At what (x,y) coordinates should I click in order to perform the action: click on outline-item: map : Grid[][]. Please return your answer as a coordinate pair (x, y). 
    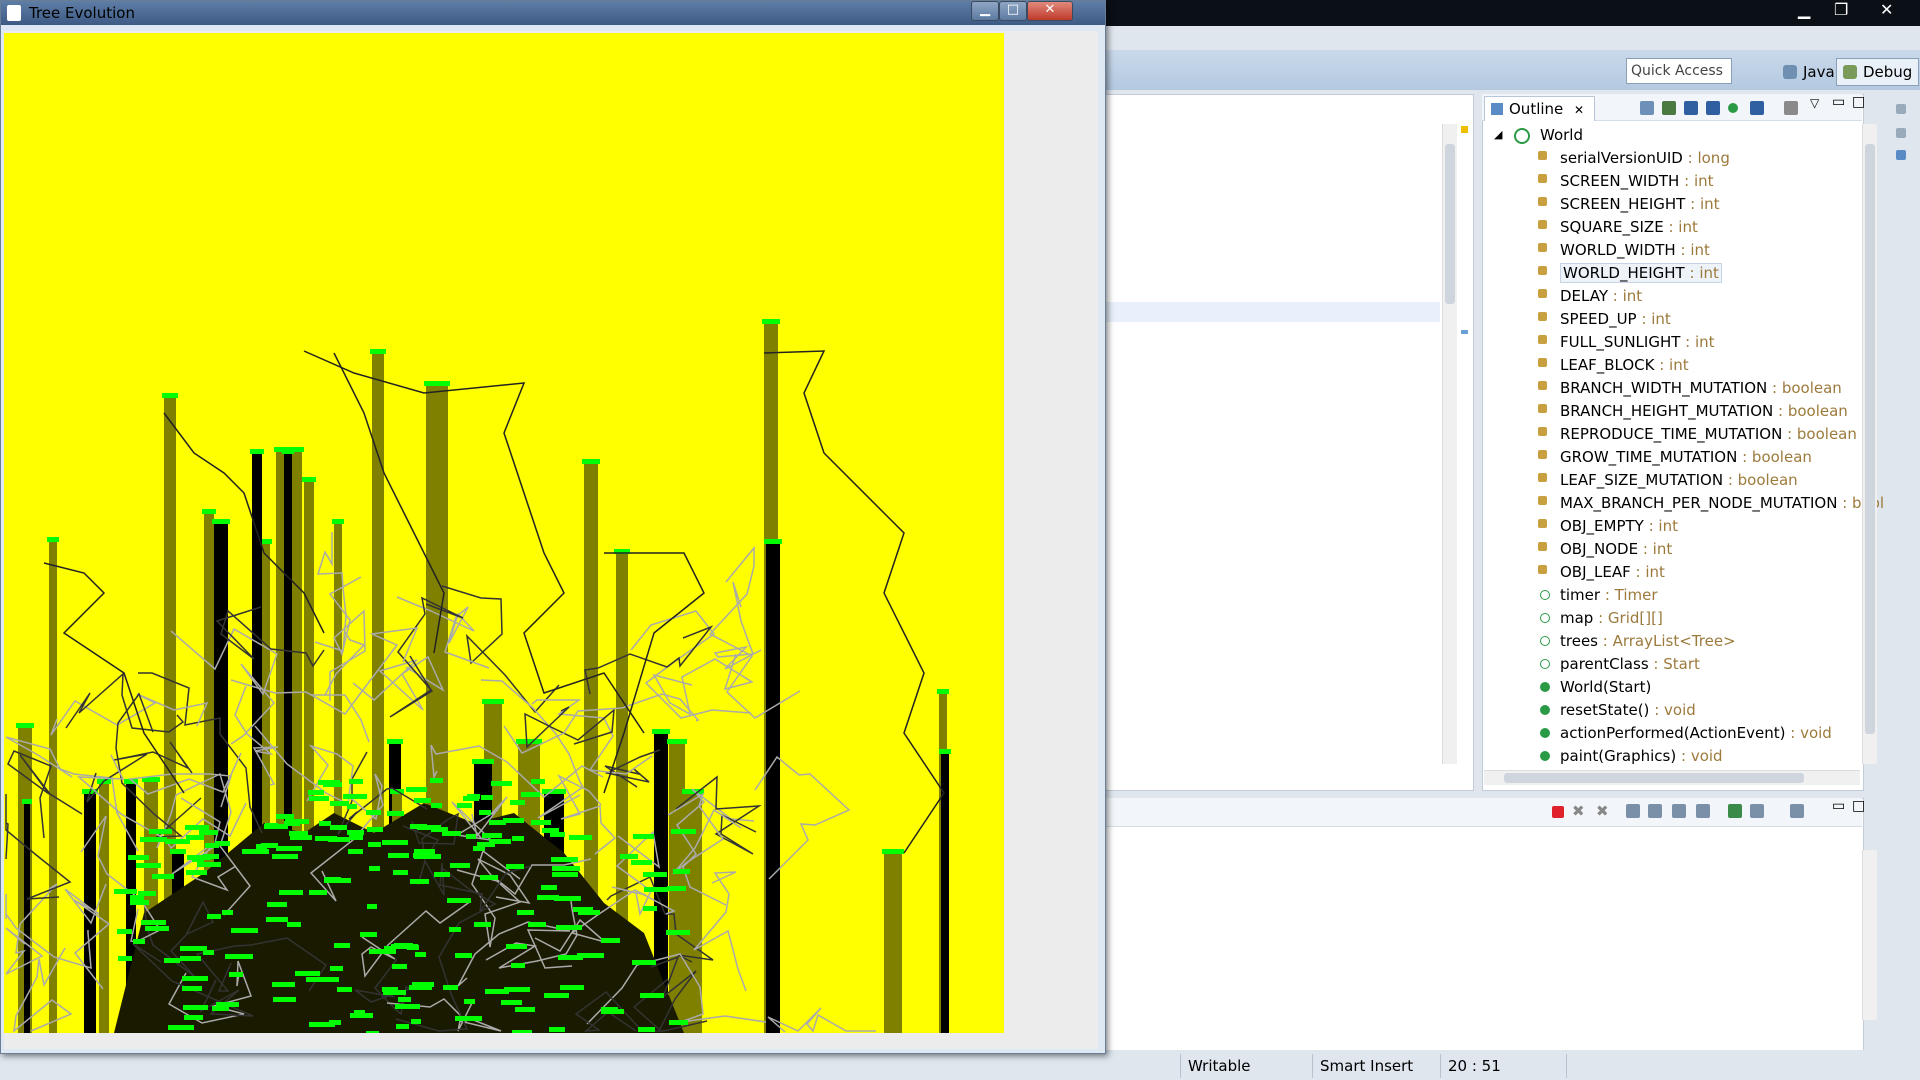
    Looking at the image, I should click on (1601, 618).